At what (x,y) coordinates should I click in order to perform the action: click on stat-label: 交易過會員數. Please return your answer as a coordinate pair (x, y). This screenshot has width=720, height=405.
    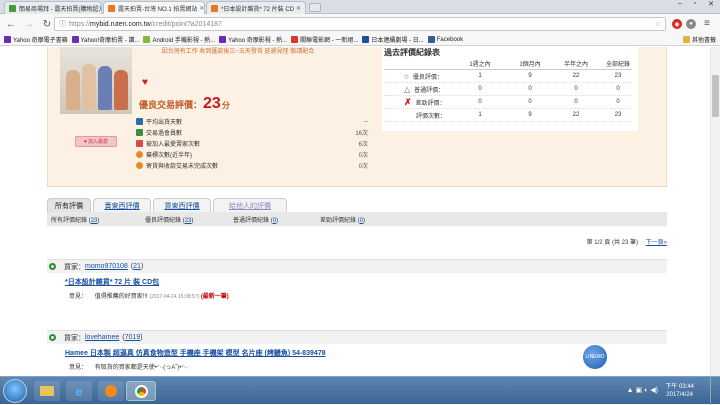
    Looking at the image, I should click on (164, 134).